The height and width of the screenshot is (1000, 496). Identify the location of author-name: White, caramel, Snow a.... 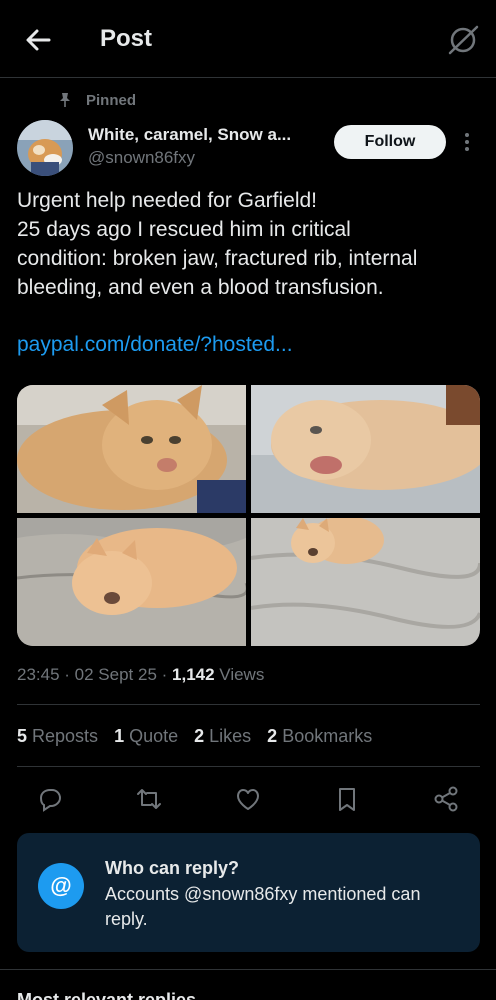
(204, 135).